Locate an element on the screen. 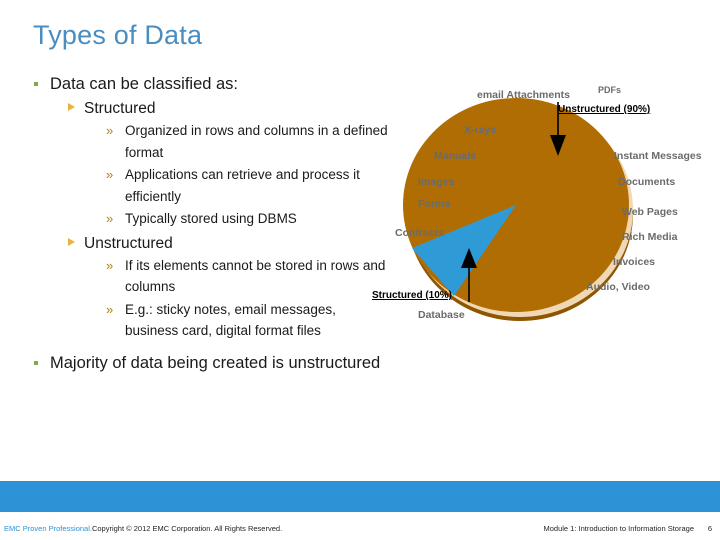 Image resolution: width=720 pixels, height=540 pixels. footer-page-number: 6 is located at coordinates (709, 528).